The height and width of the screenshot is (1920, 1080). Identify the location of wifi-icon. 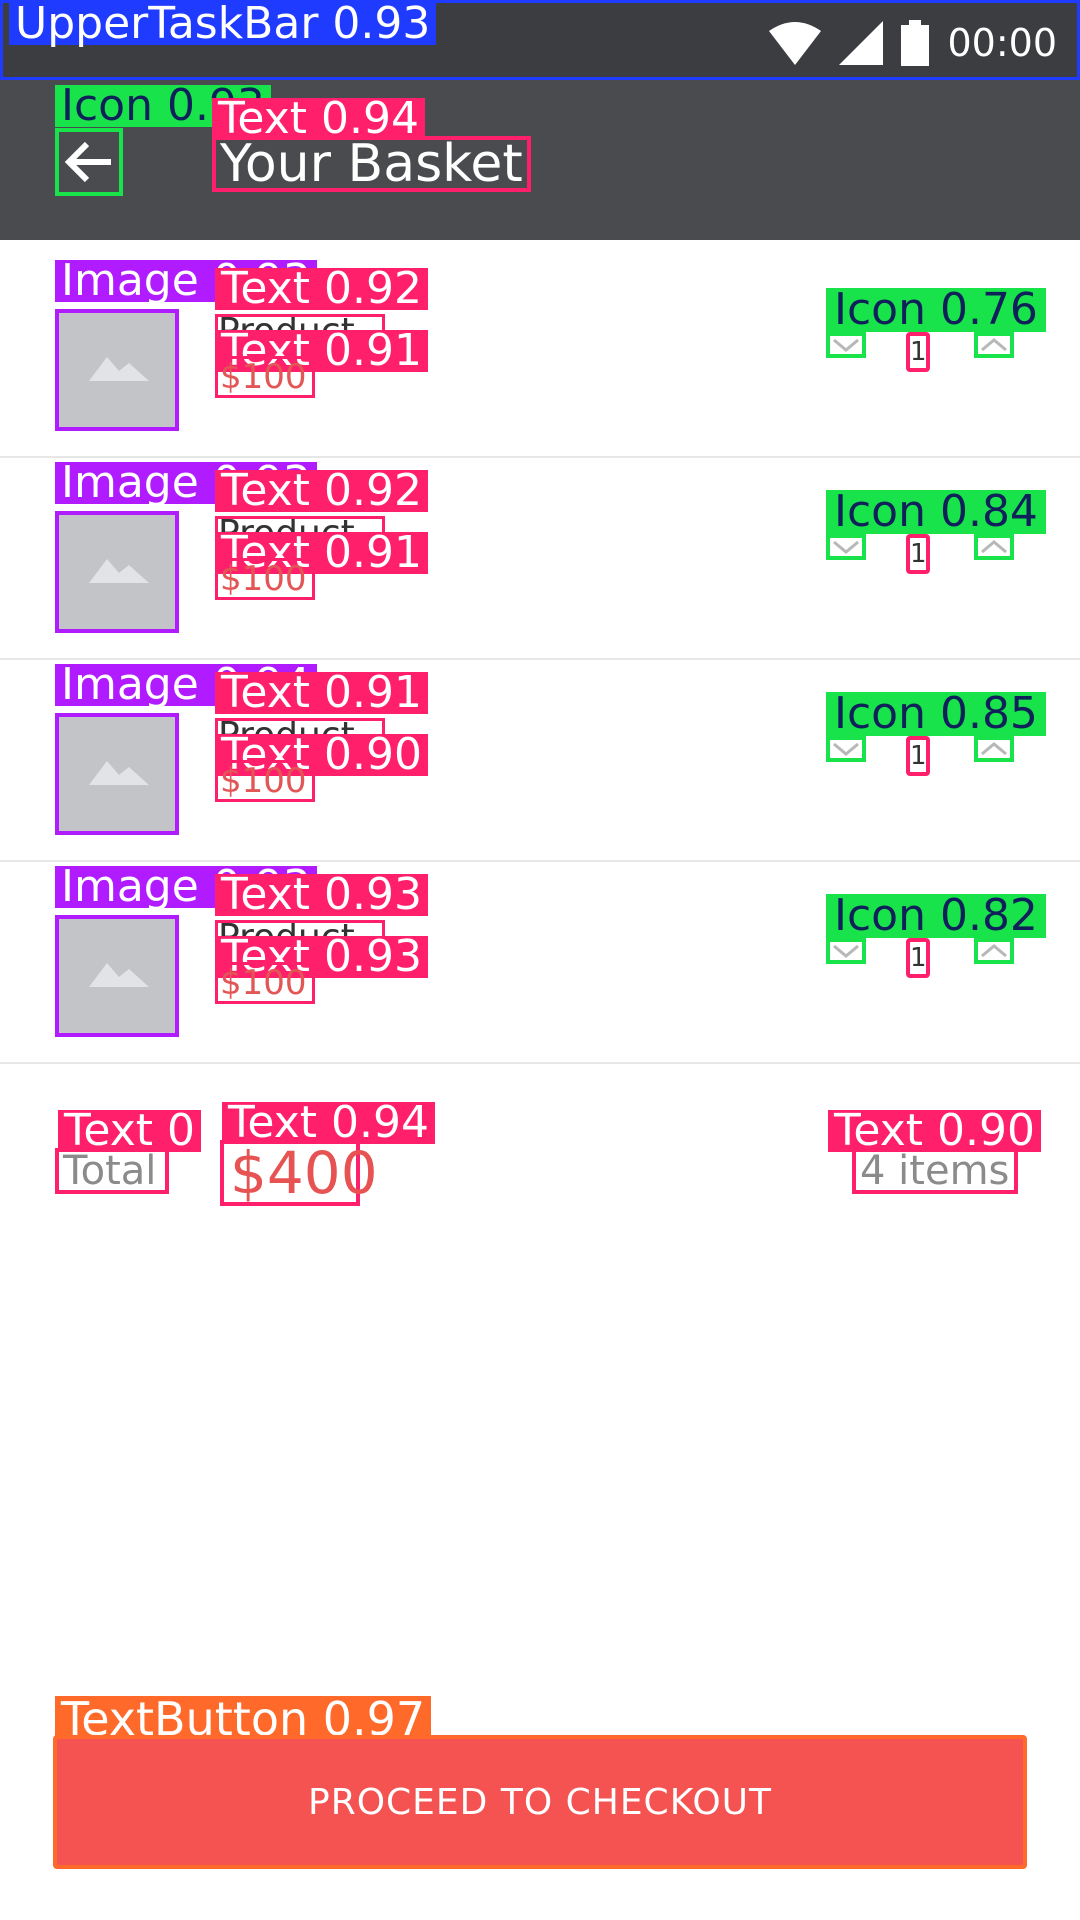
(795, 43).